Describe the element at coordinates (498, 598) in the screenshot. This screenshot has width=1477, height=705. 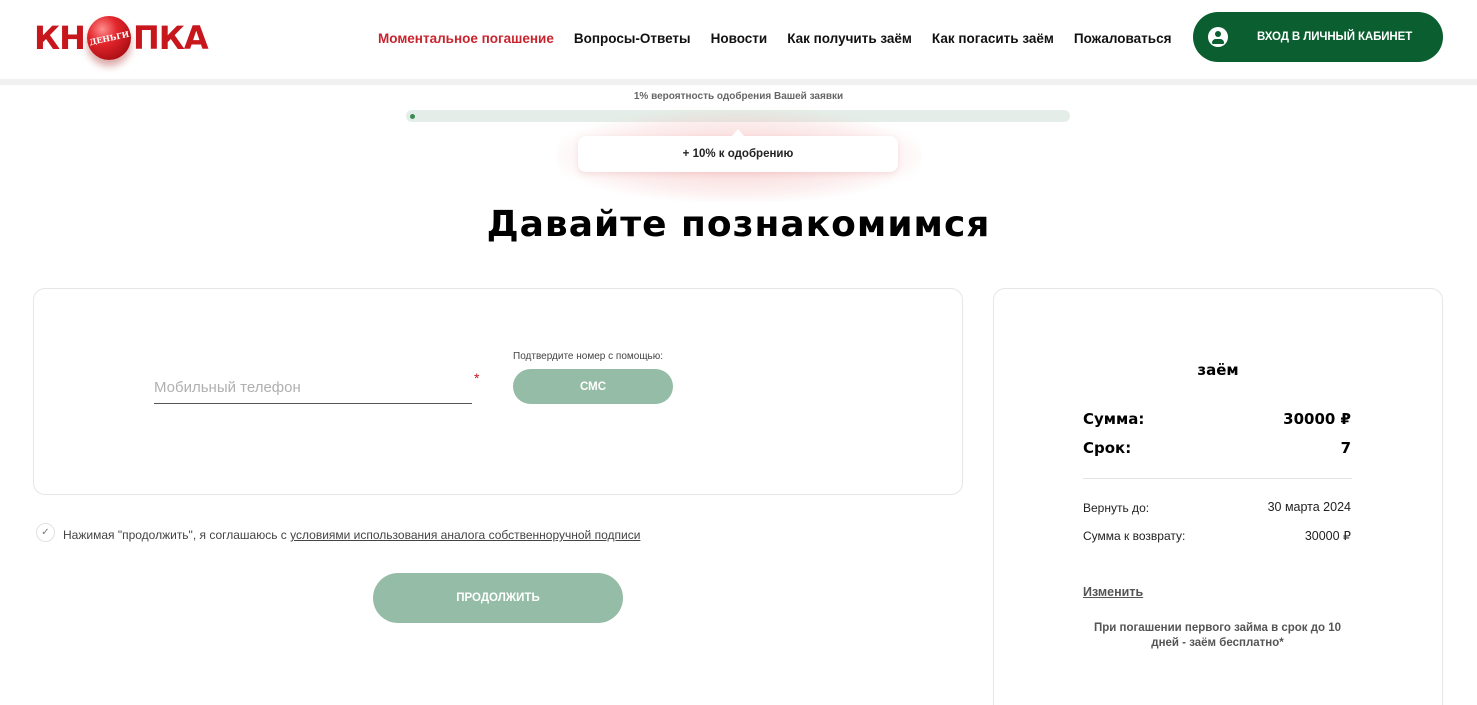
I see `continue-button: ПРОДОЛЖИТЬ` at that location.